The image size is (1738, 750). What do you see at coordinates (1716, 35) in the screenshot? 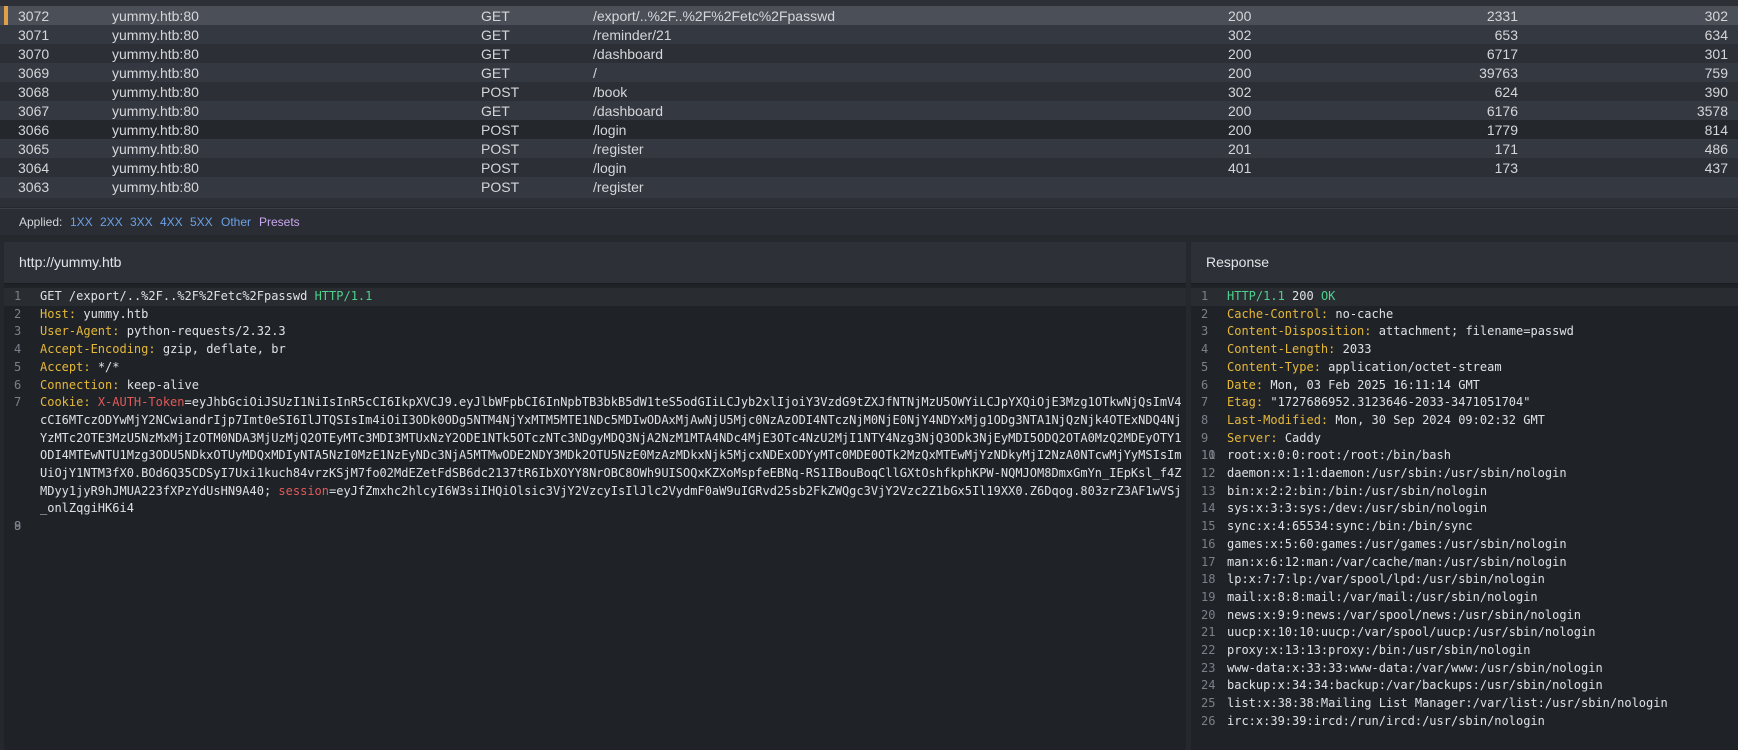
I see `row-time: 634` at bounding box center [1716, 35].